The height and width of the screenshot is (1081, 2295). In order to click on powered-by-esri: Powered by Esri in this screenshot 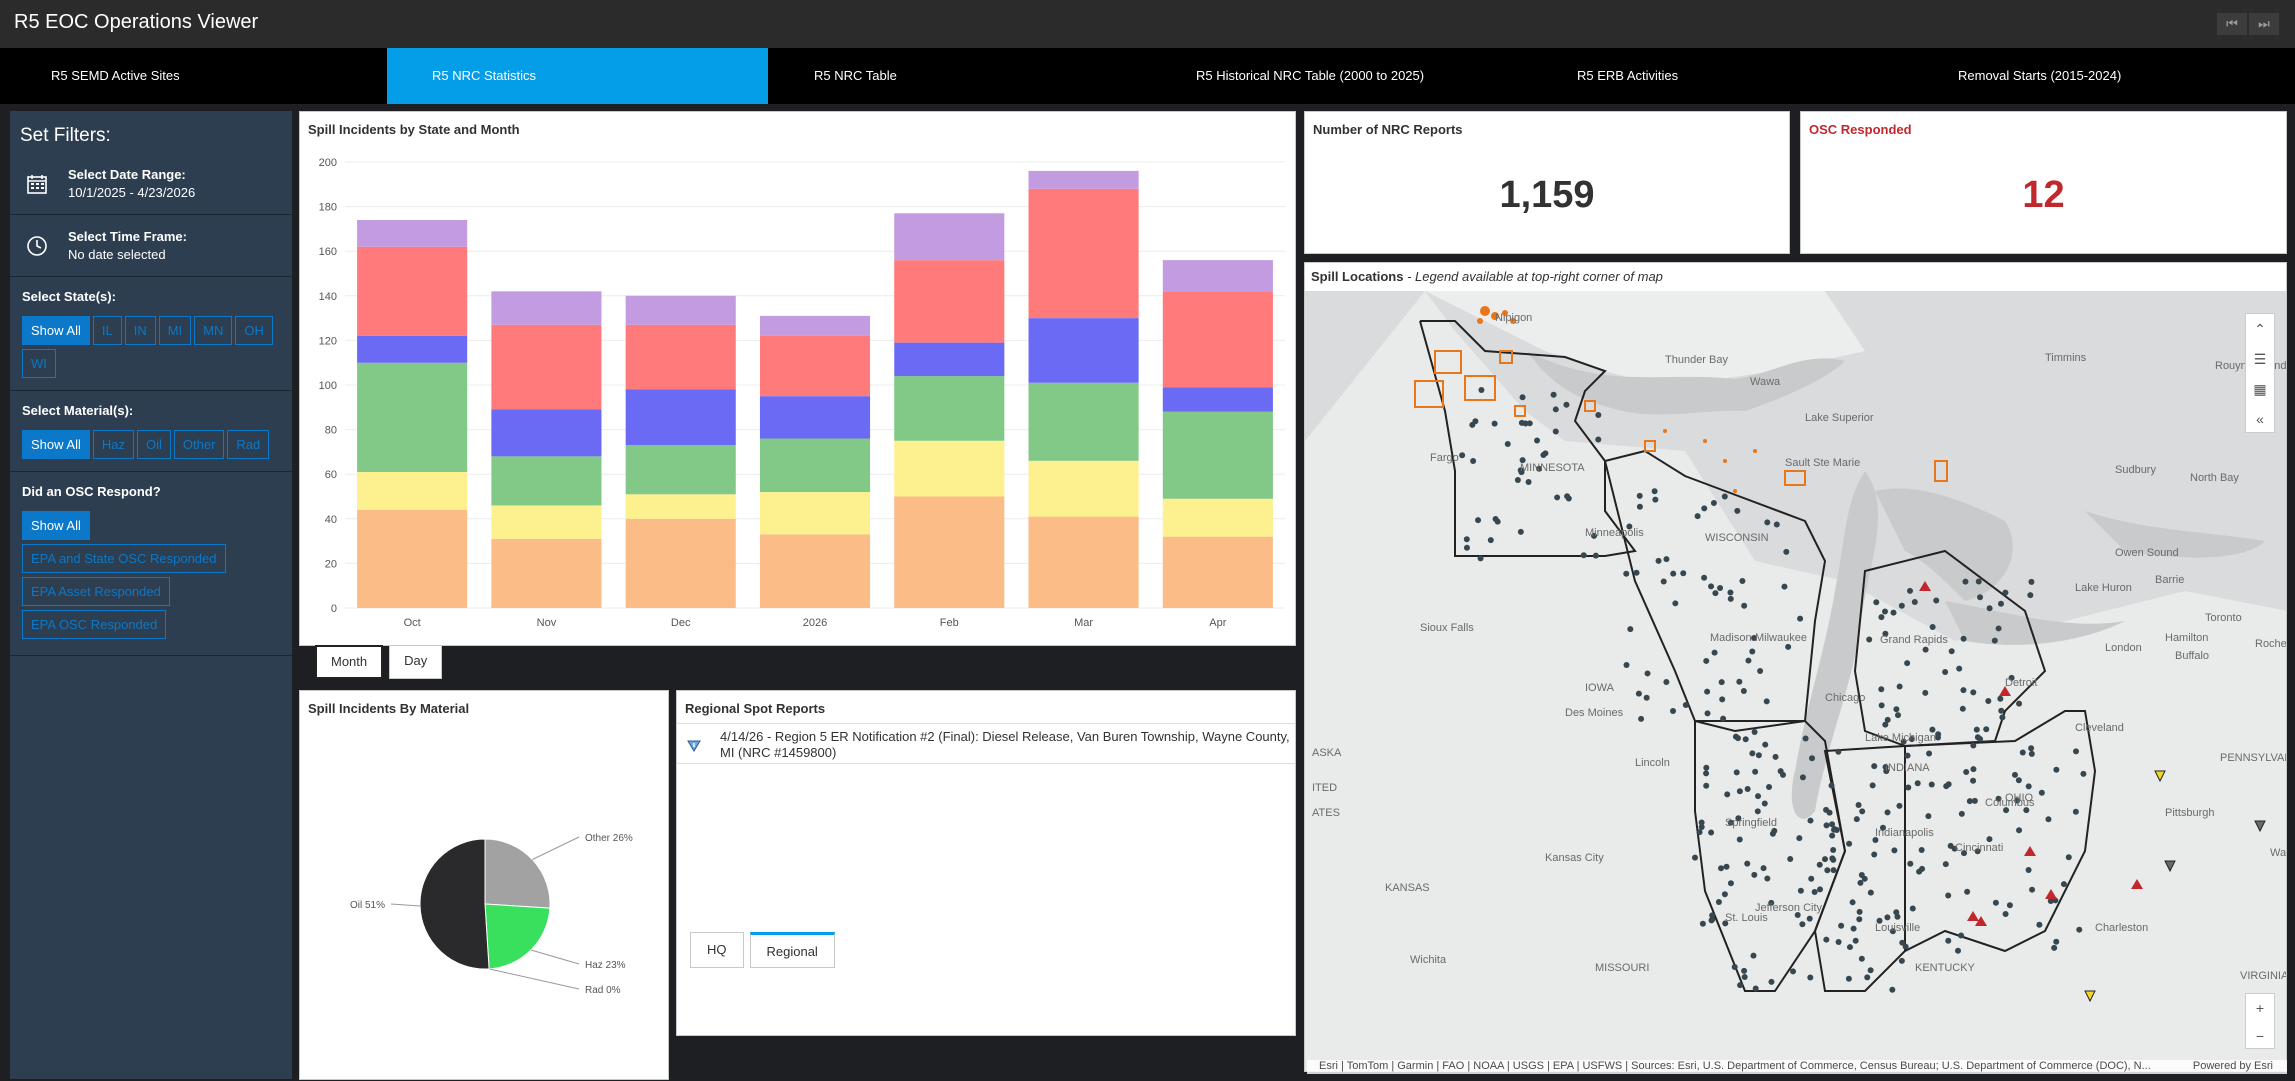, I will do `click(2233, 1066)`.